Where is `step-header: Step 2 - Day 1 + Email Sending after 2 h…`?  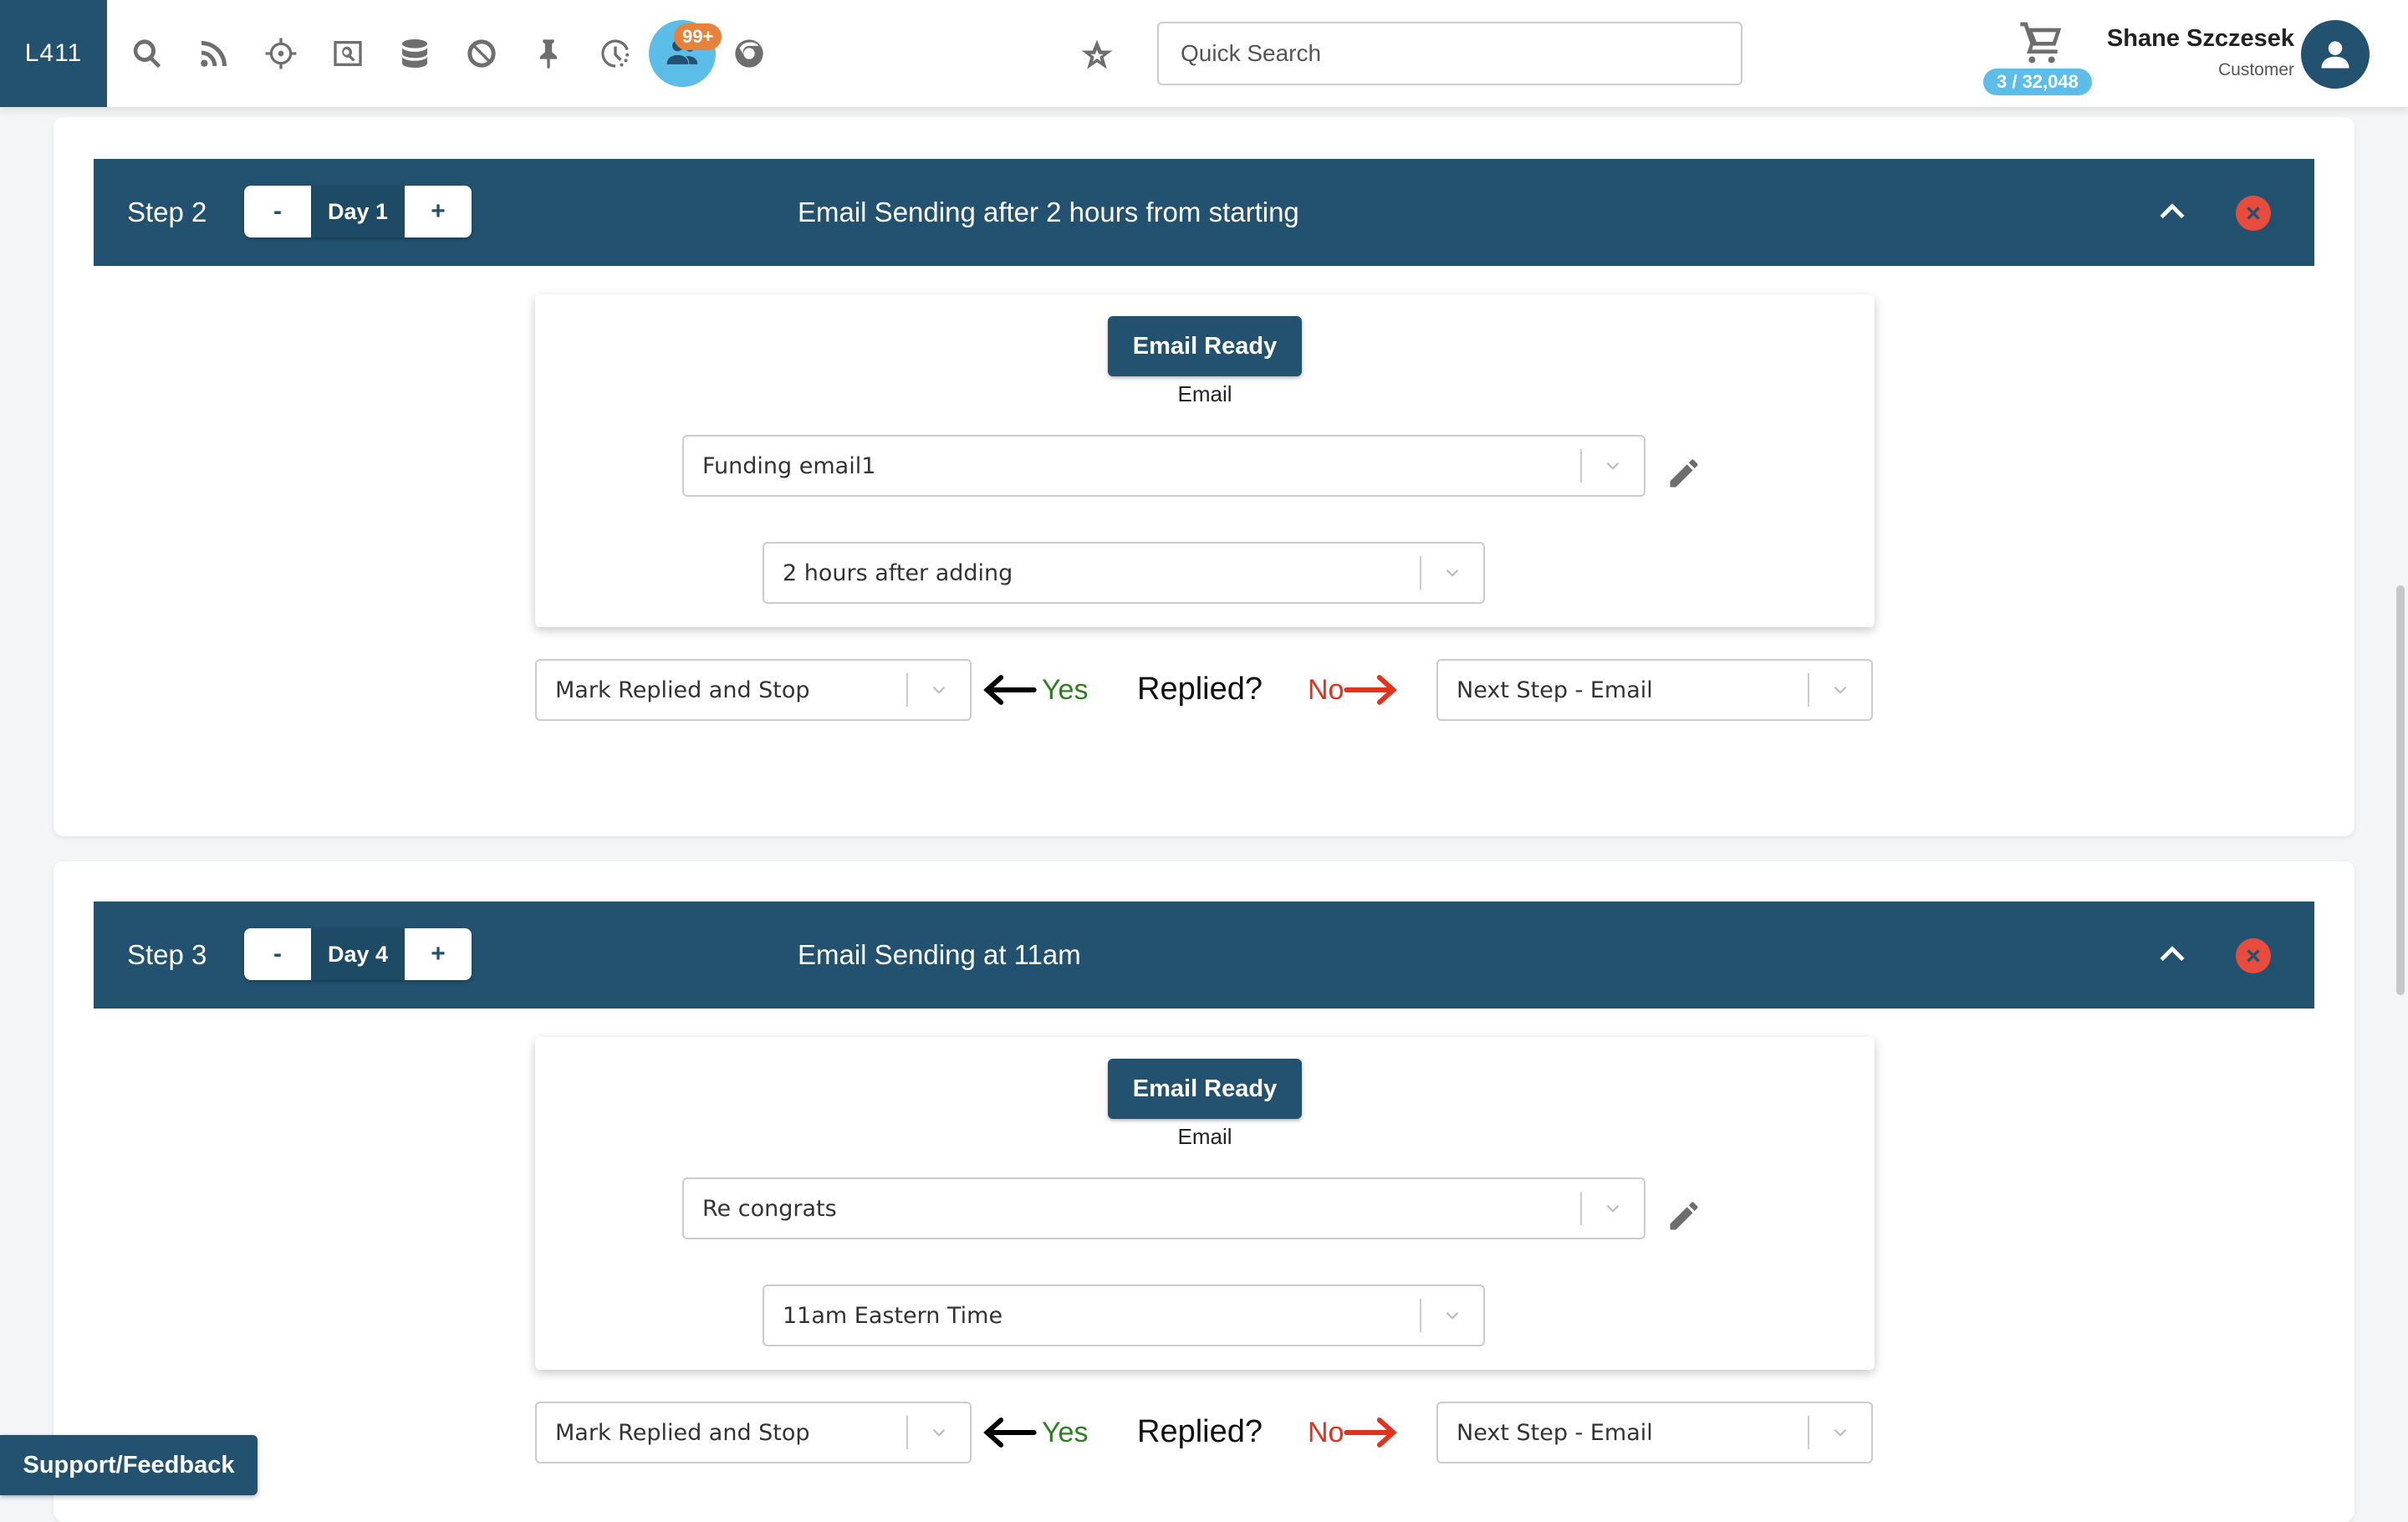
step-header: Step 2 - Day 1 + Email Sending after 2 h… is located at coordinates (1204, 212).